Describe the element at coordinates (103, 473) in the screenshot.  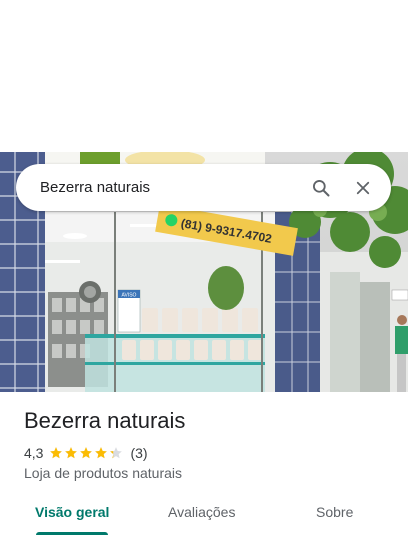
I see `place-category: Loja de produtos naturais` at that location.